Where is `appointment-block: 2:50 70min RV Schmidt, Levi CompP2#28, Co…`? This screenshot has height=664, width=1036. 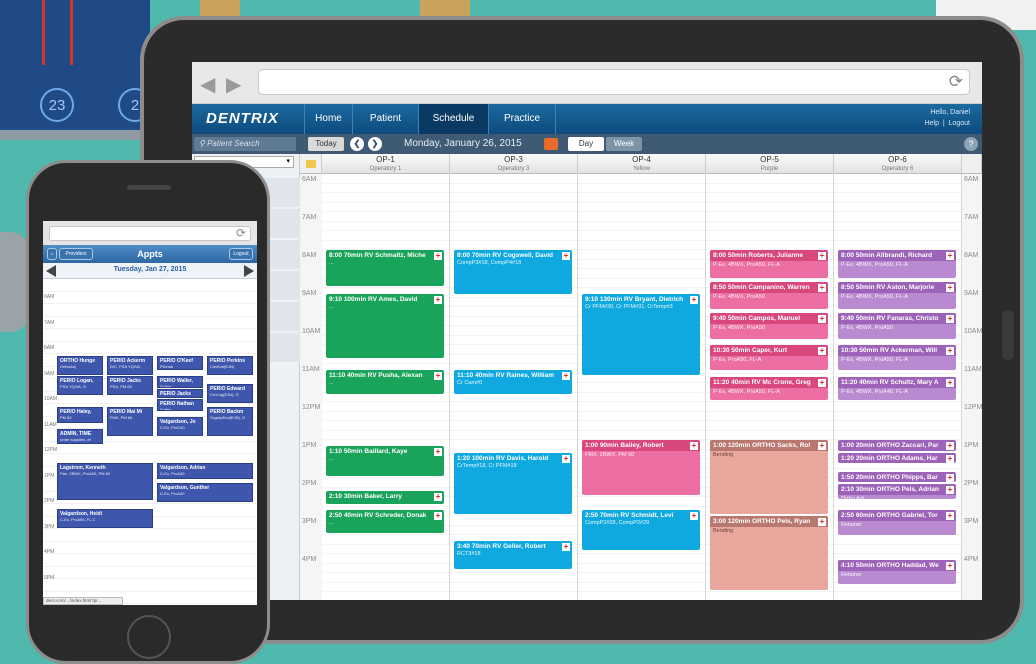
appointment-block: 2:50 70min RV Schmidt, Levi CompP2#28, Co… is located at coordinates (641, 530).